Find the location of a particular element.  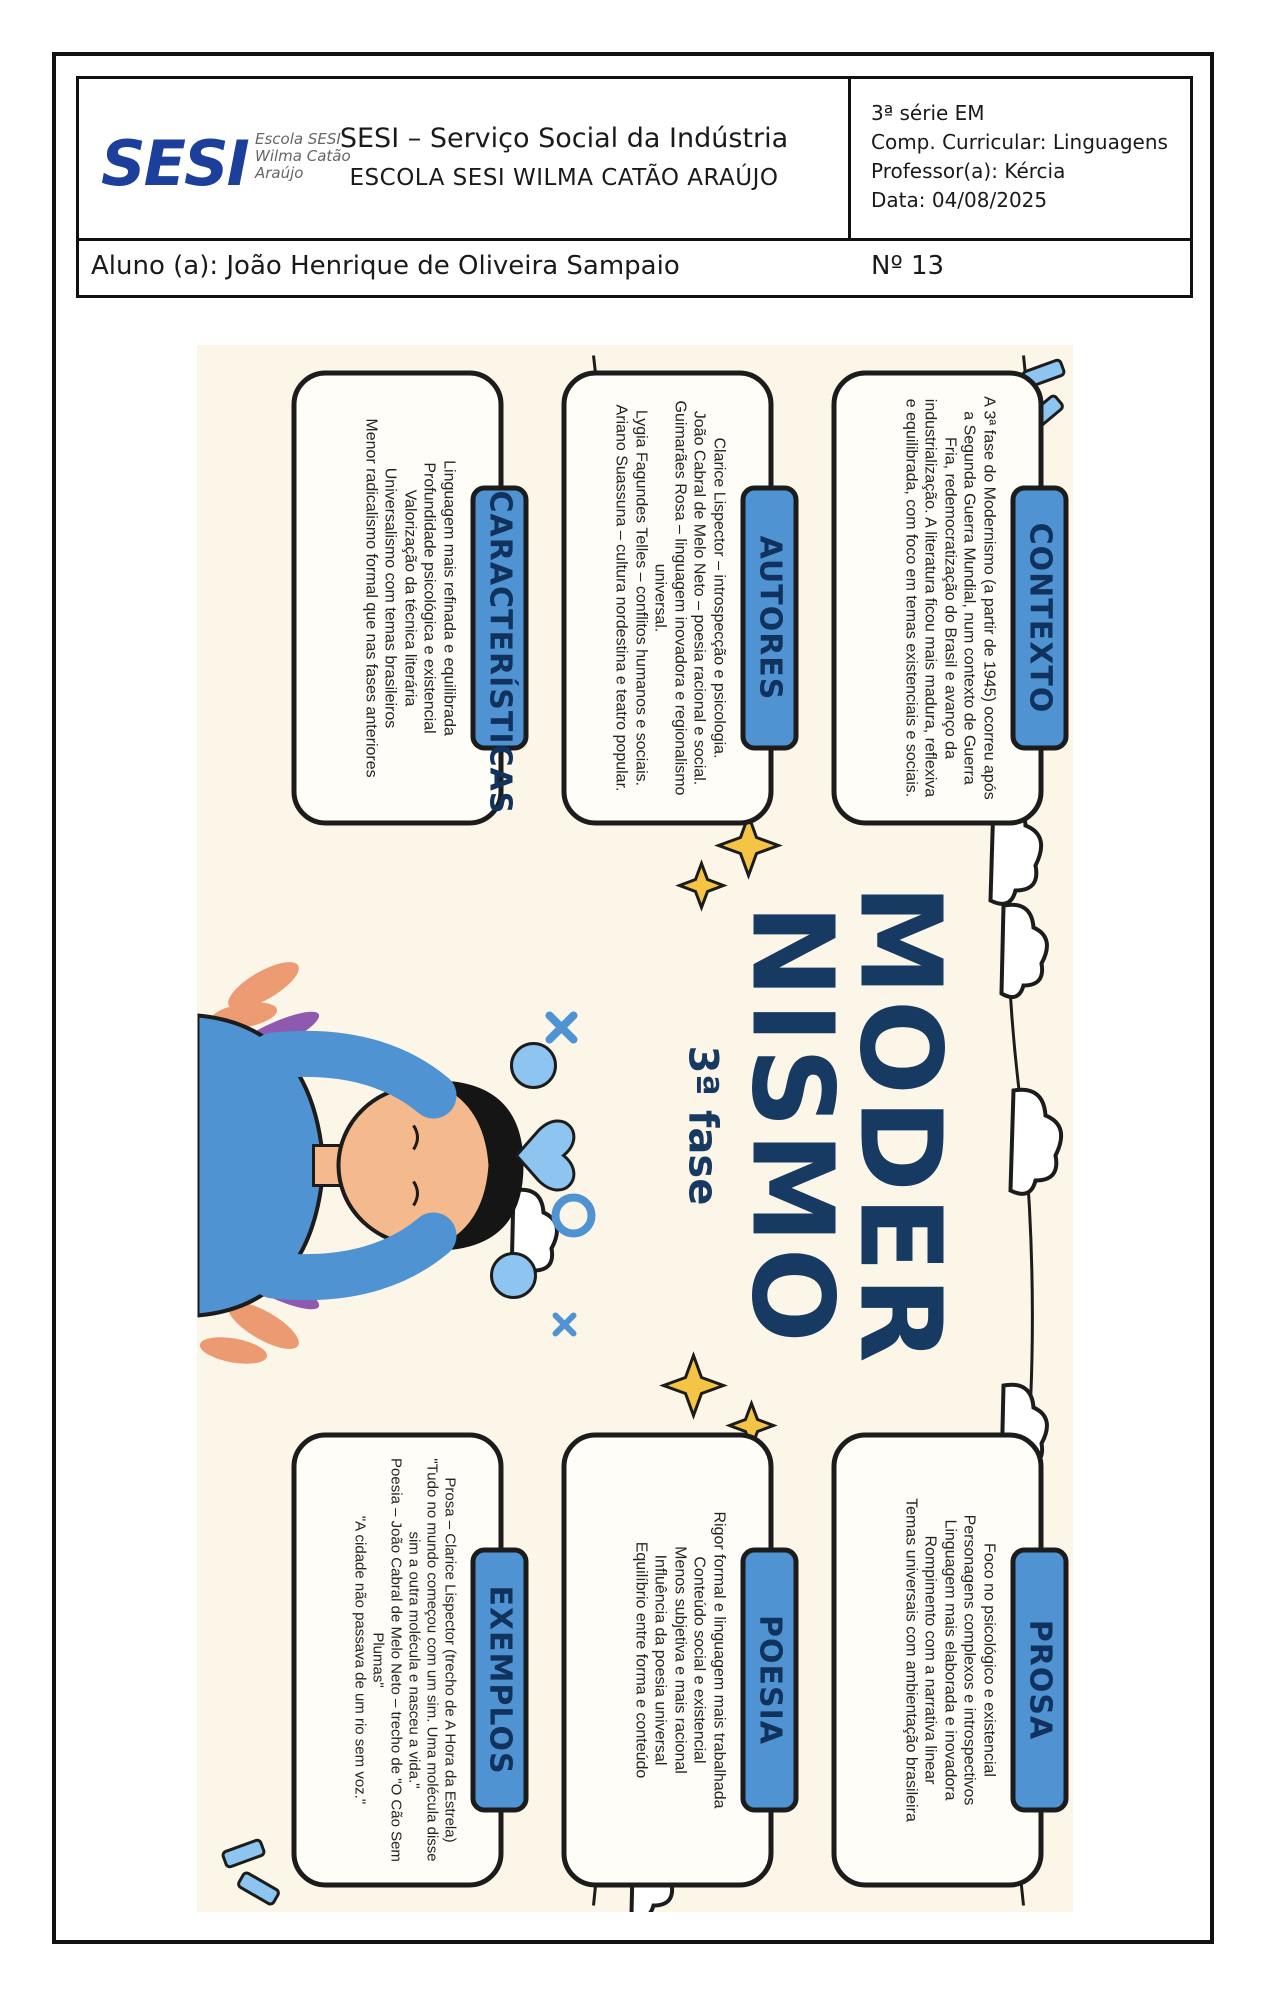

list-item: Personagens complexos e introspectivos is located at coordinates (969, 1659).